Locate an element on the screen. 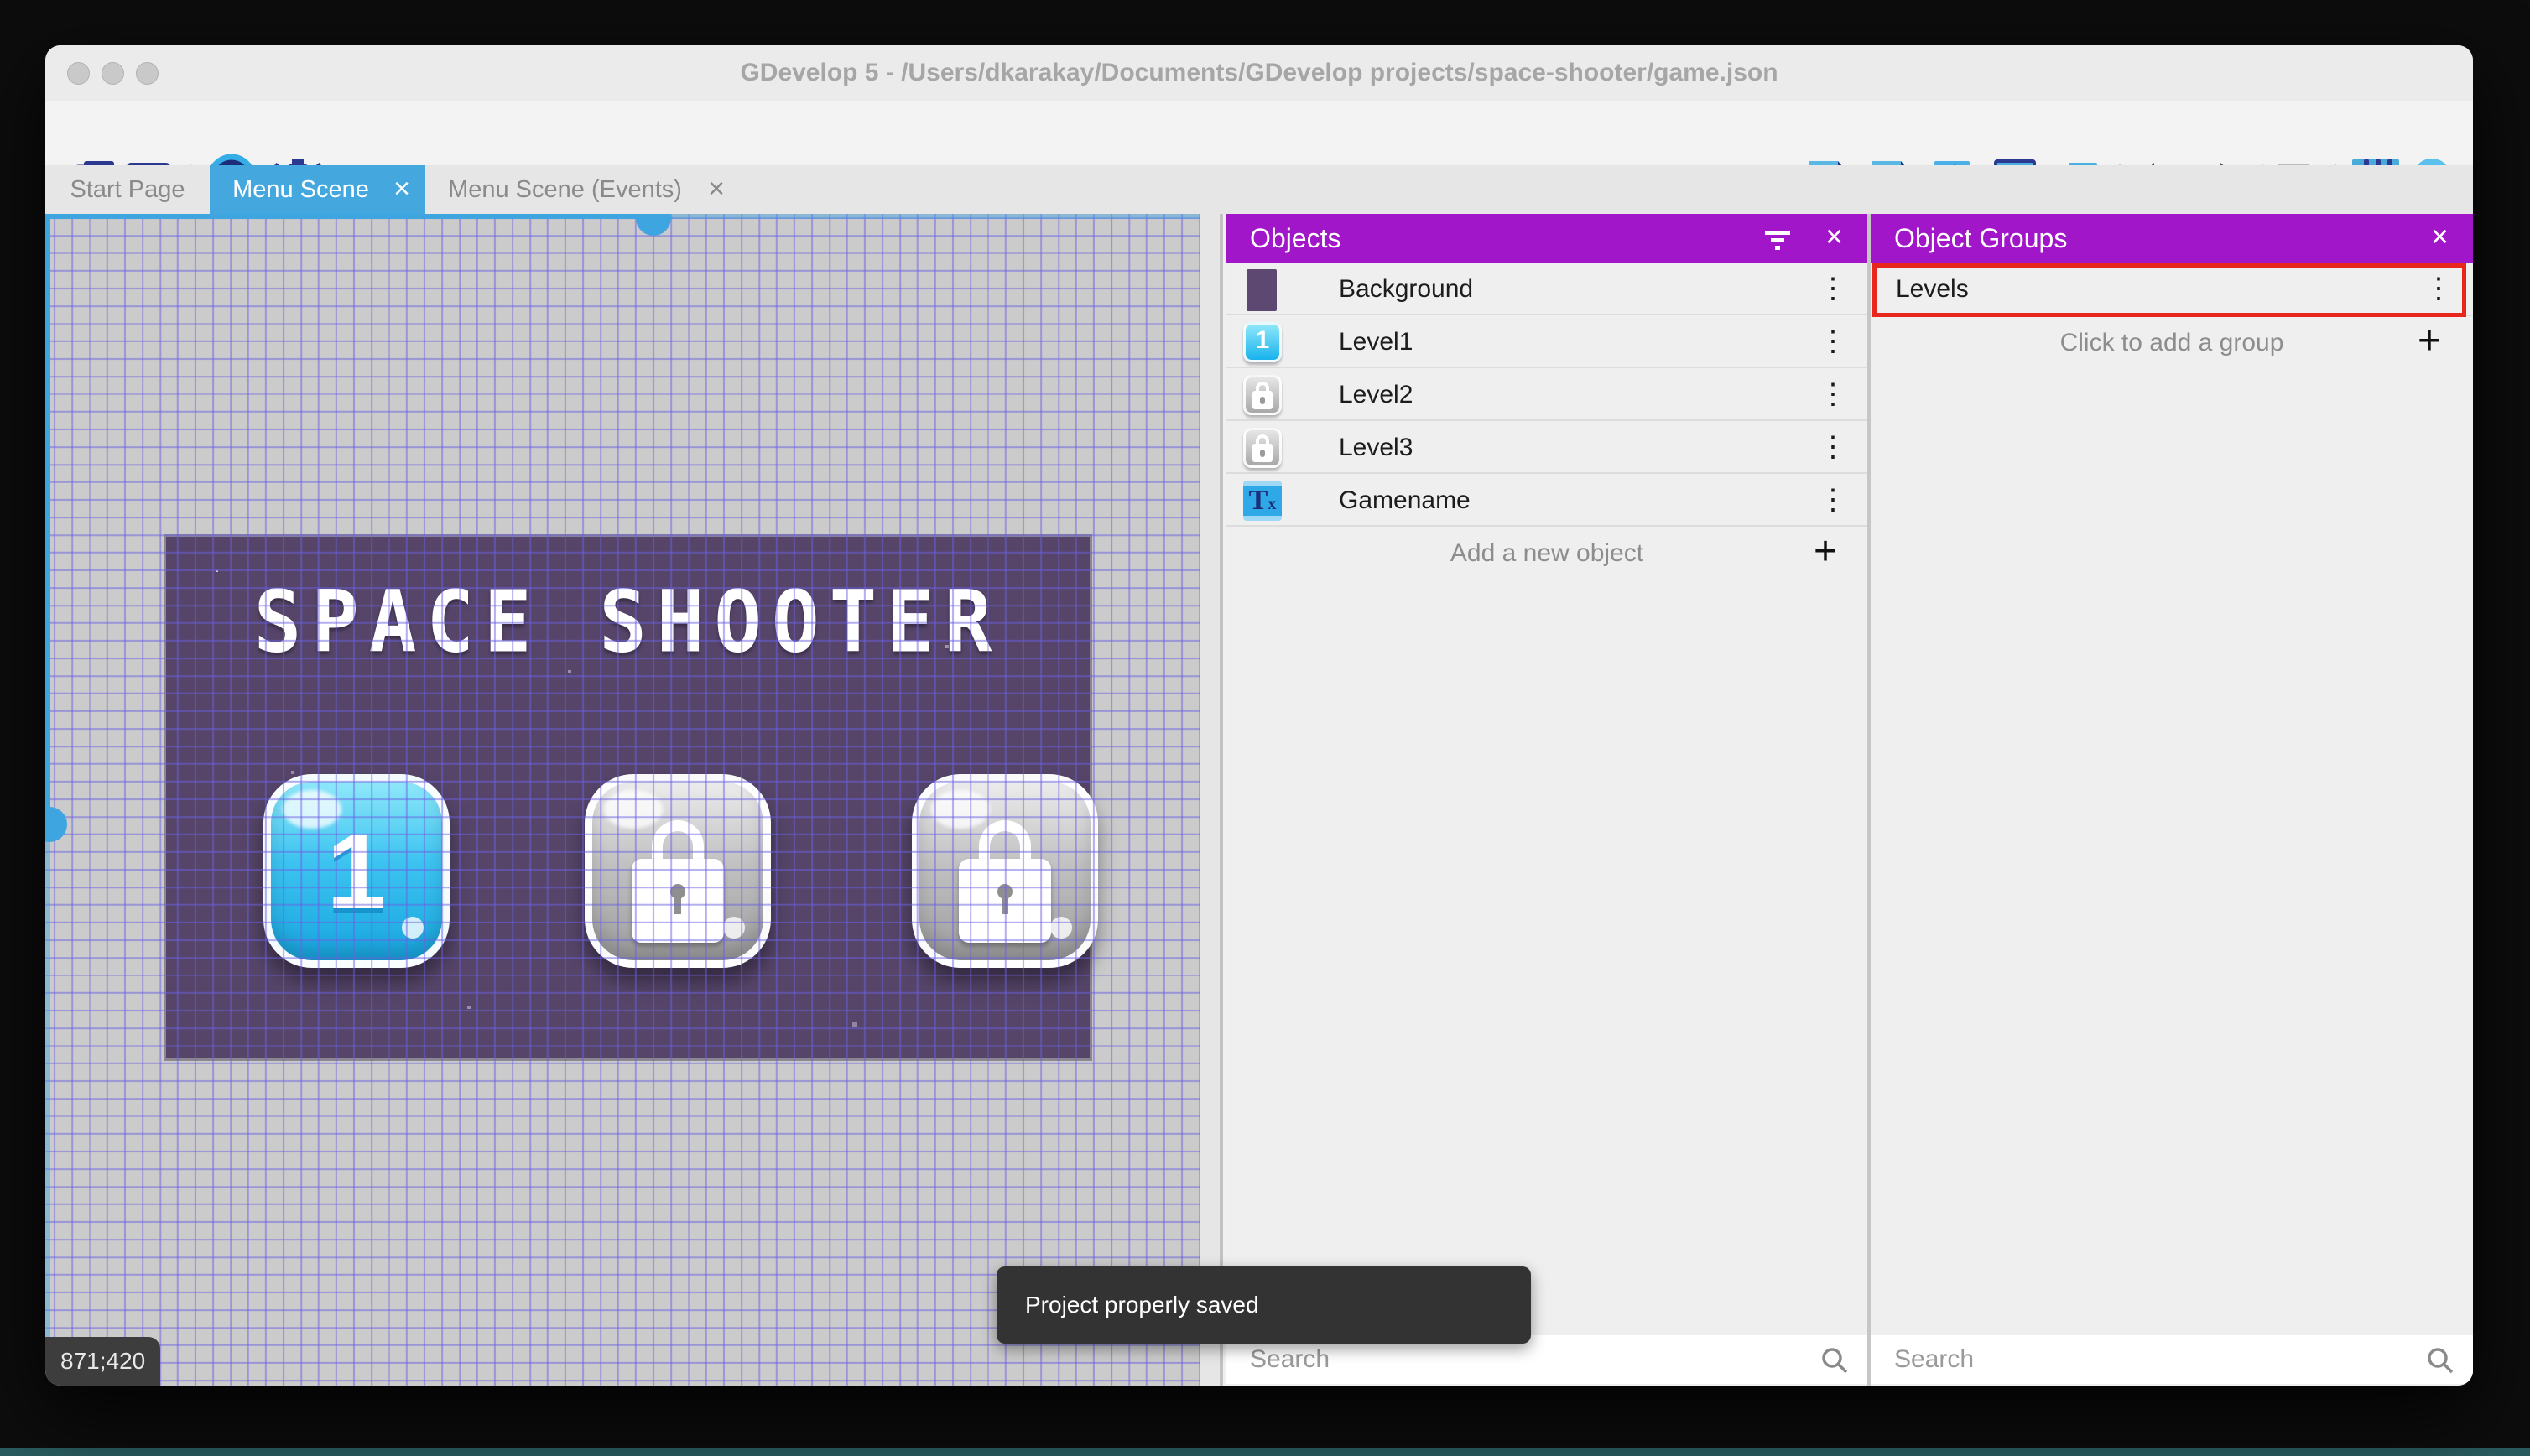 This screenshot has height=1456, width=2530. object-label: Gamename is located at coordinates (1405, 500).